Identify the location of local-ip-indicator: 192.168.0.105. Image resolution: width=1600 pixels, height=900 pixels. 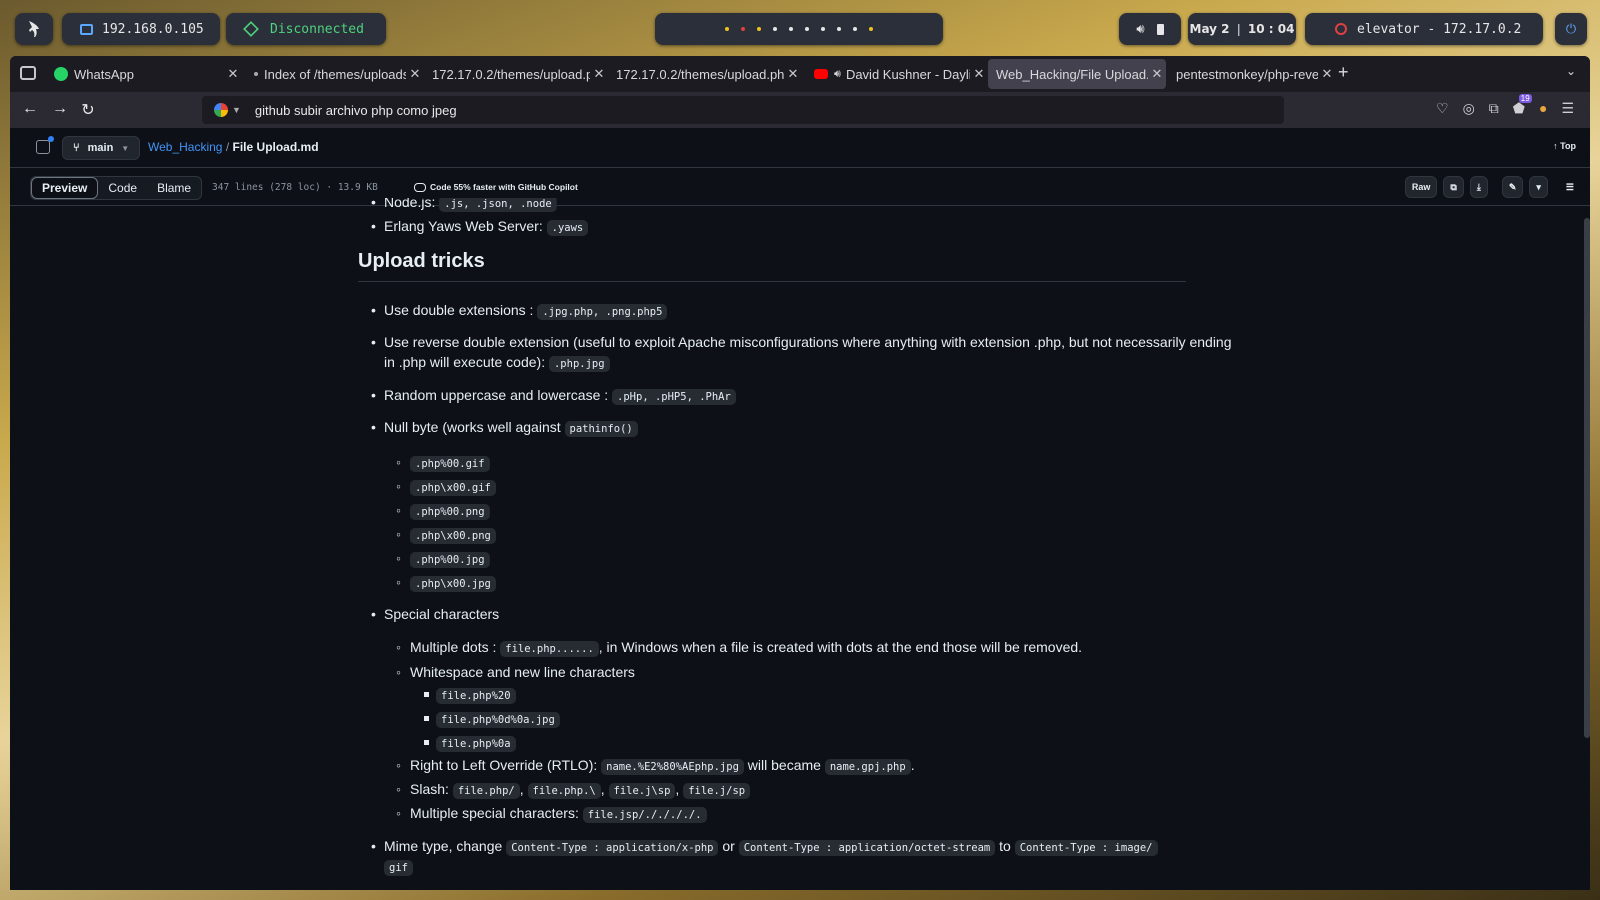
(141, 29).